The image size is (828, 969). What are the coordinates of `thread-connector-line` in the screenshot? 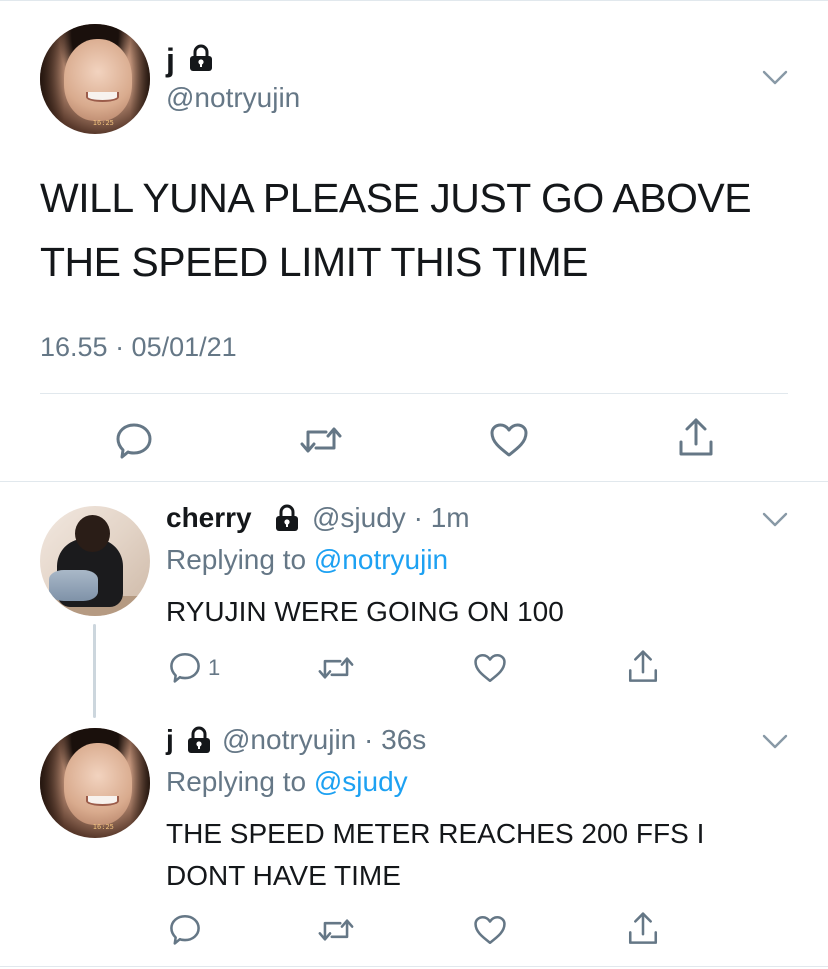 It's located at (94, 671).